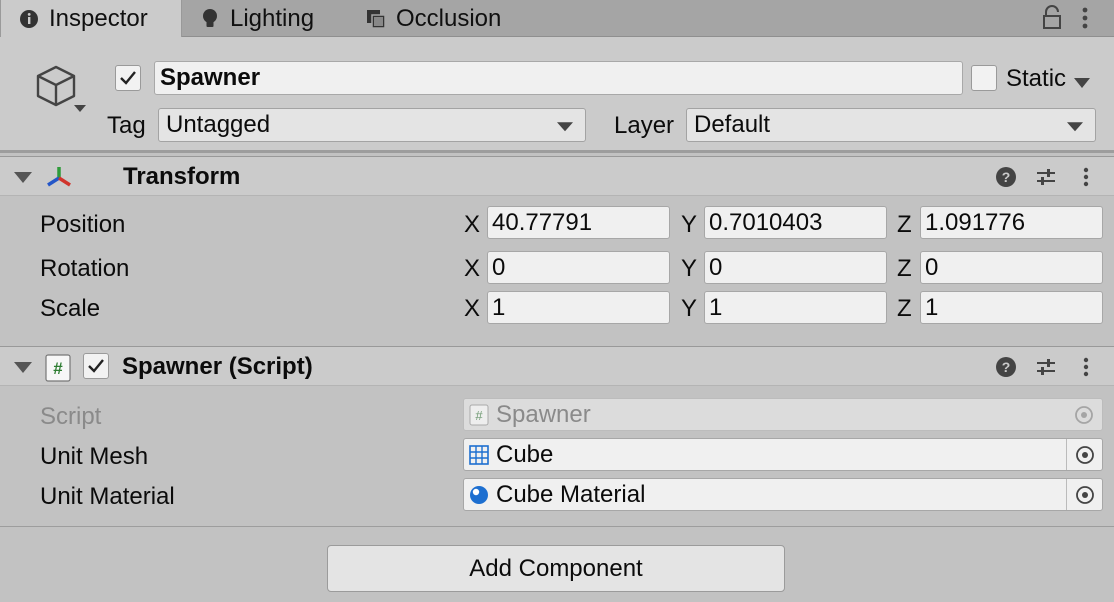 This screenshot has height=602, width=1114. I want to click on inspector-footer: Add Component, so click(557, 564).